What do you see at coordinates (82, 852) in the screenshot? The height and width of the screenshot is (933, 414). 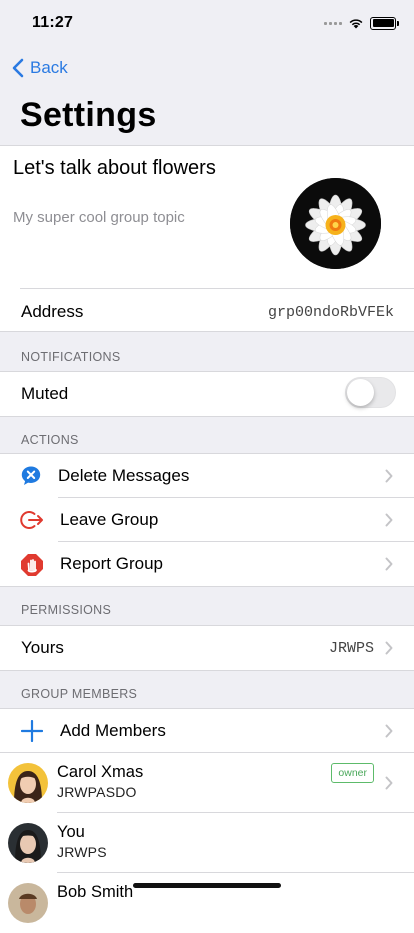 I see `member-id: JRWPS` at bounding box center [82, 852].